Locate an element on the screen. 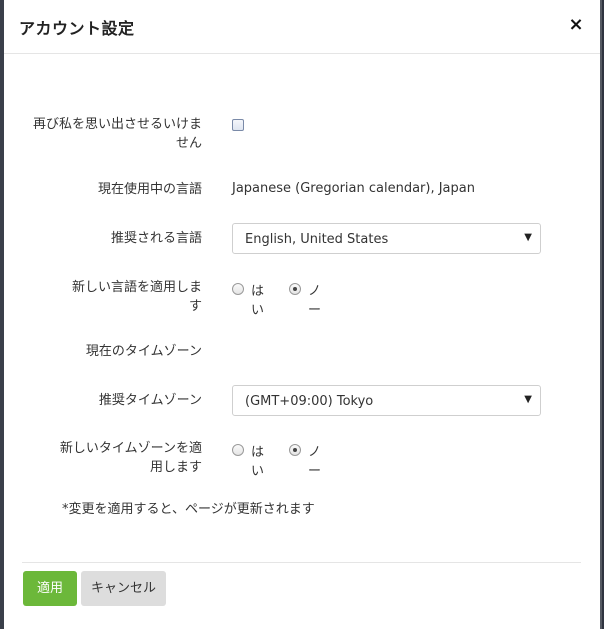  apply-language-yes-label: はい is located at coordinates (257, 299).